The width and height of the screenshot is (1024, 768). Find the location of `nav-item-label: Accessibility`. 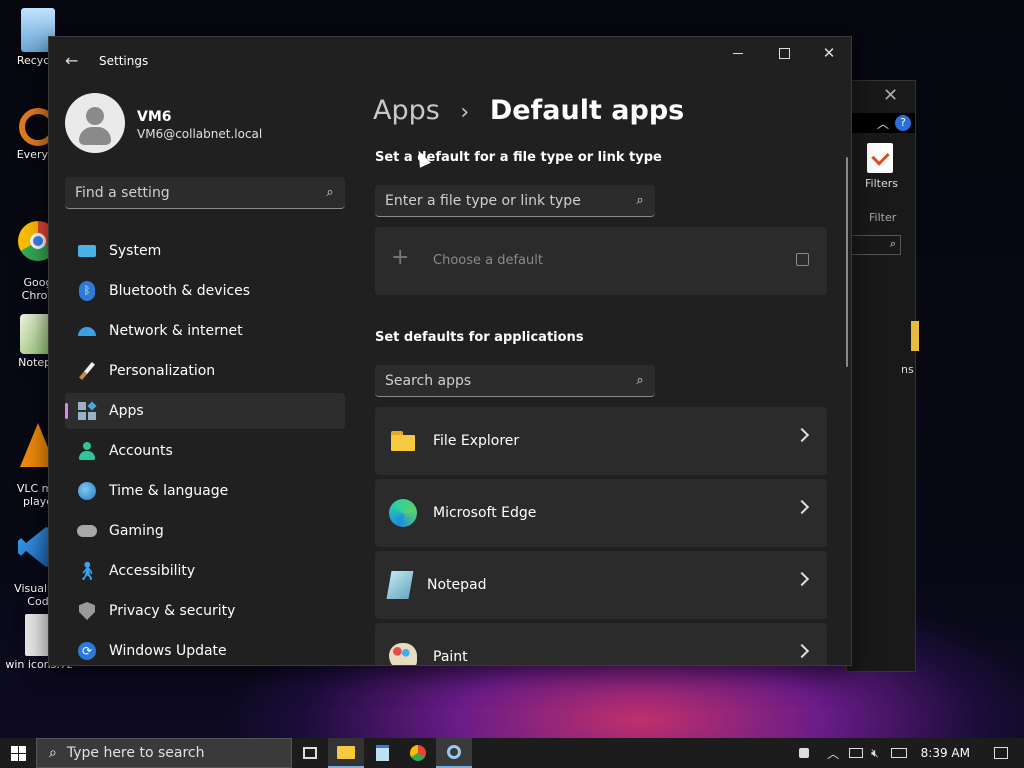

nav-item-label: Accessibility is located at coordinates (152, 571).